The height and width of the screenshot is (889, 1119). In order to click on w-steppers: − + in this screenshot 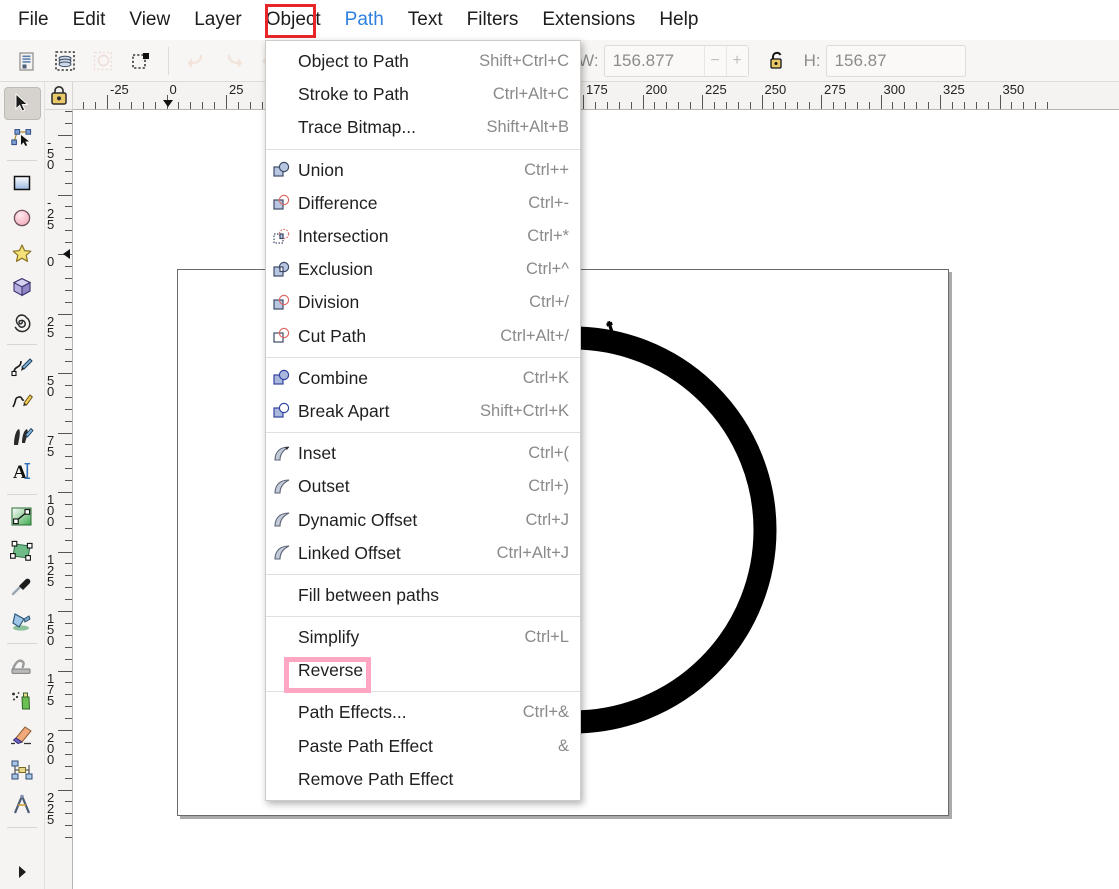, I will do `click(725, 60)`.